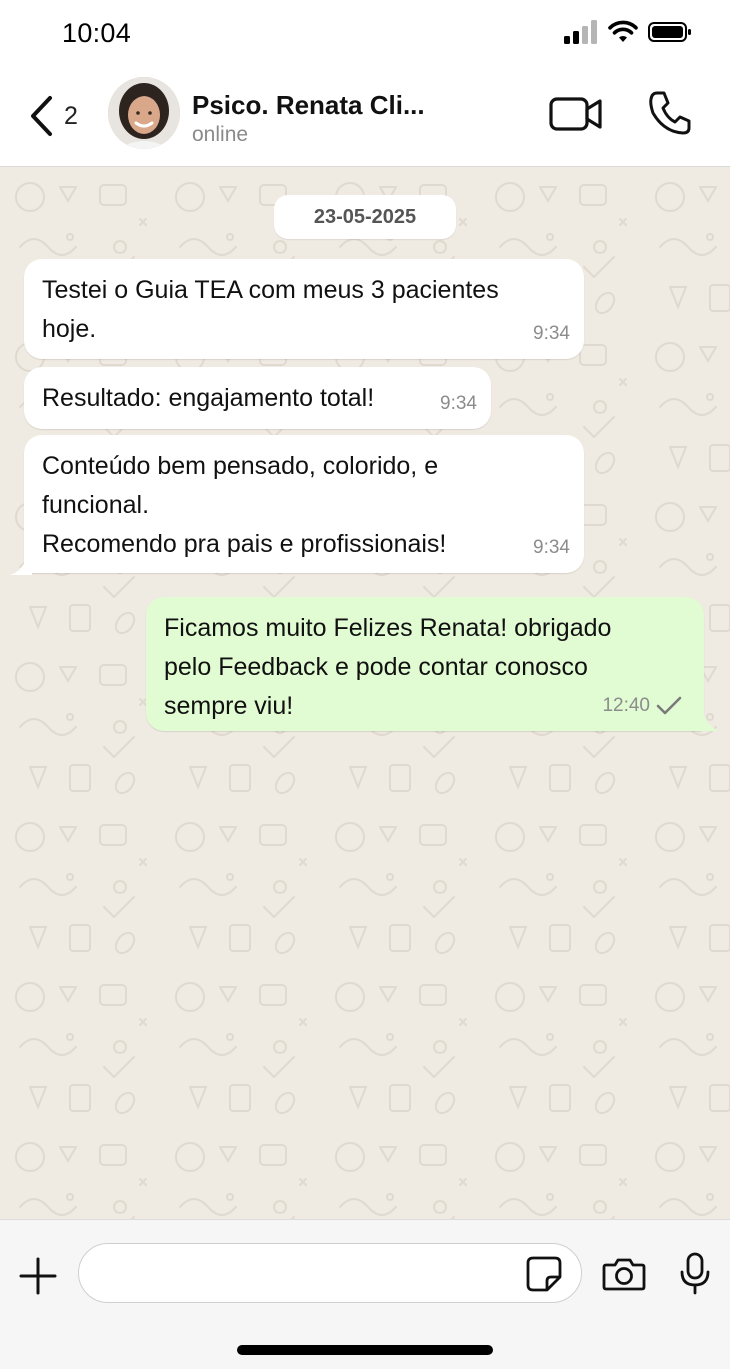 The height and width of the screenshot is (1369, 730). I want to click on video-camera-icon, so click(575, 114).